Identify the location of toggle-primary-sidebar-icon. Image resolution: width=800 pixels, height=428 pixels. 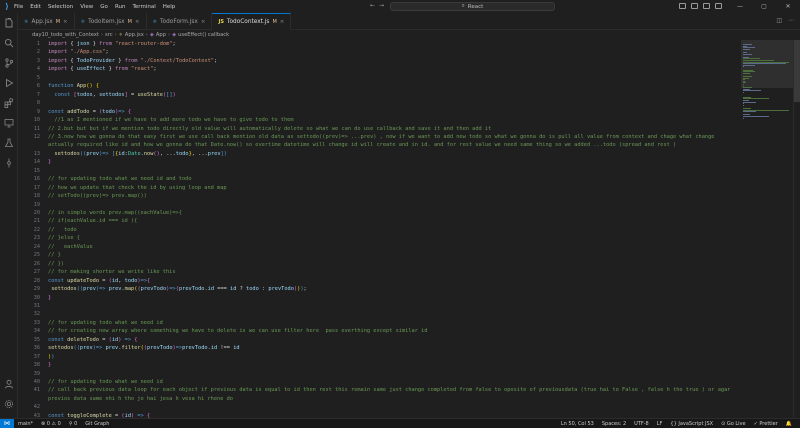
(682, 6).